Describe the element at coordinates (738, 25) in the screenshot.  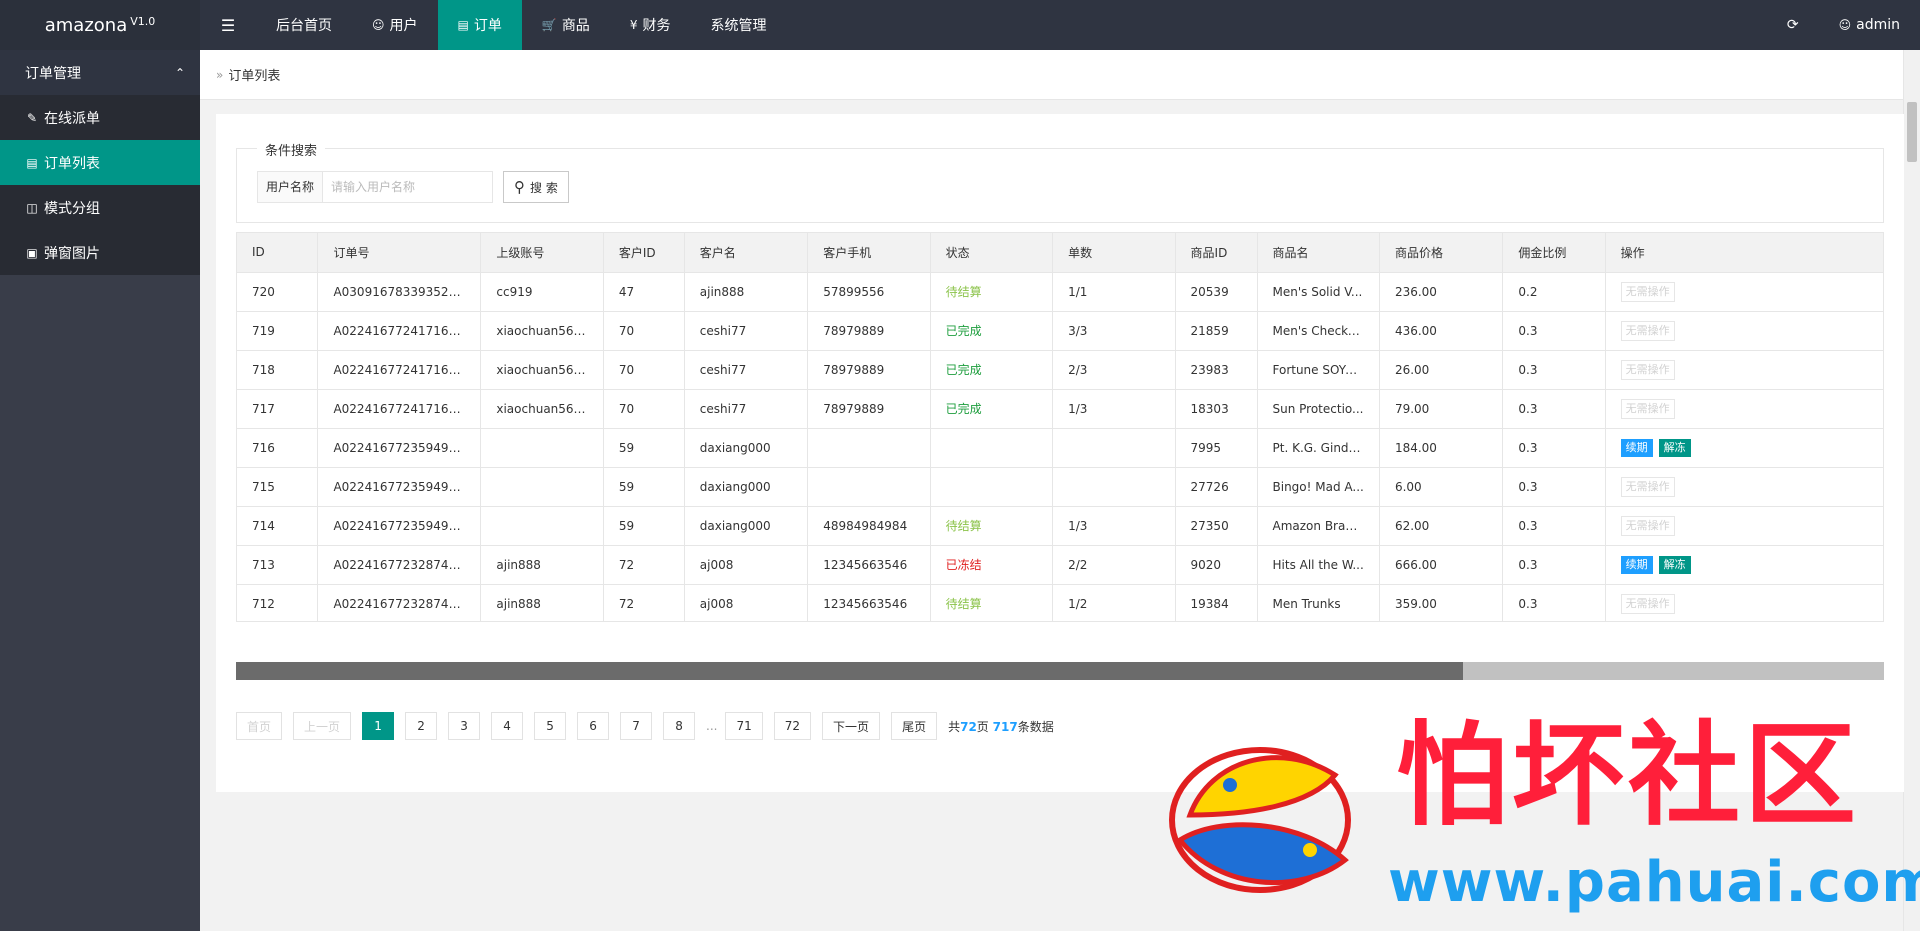
I see `nav-system: 系统管理` at that location.